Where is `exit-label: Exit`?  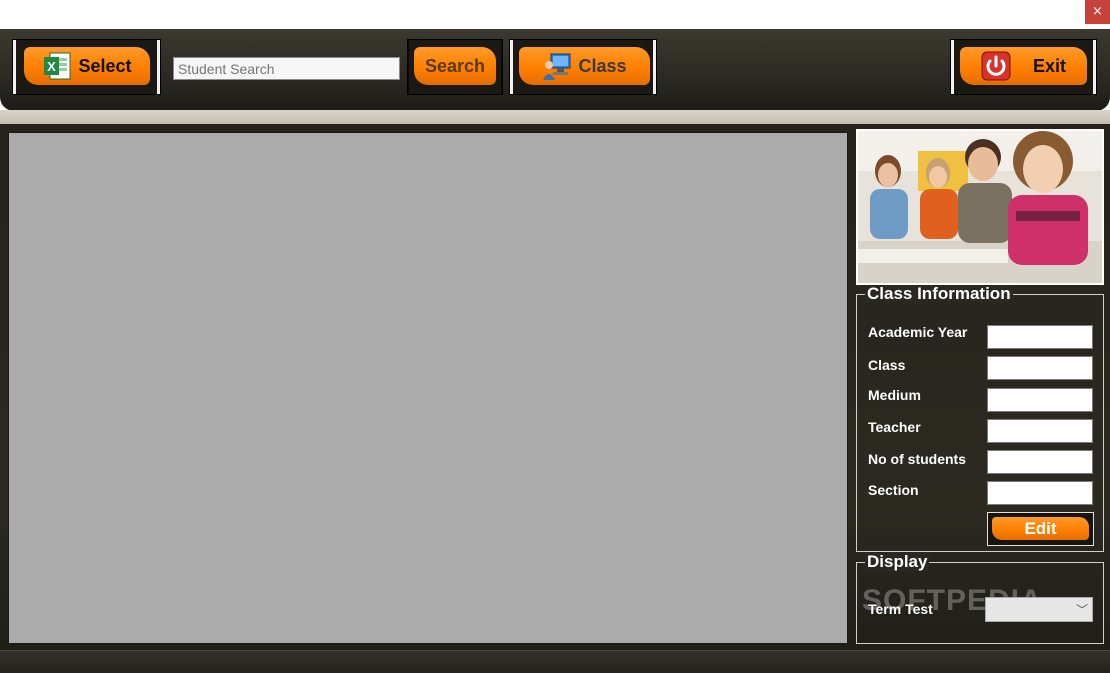
exit-label: Exit is located at coordinates (1049, 65).